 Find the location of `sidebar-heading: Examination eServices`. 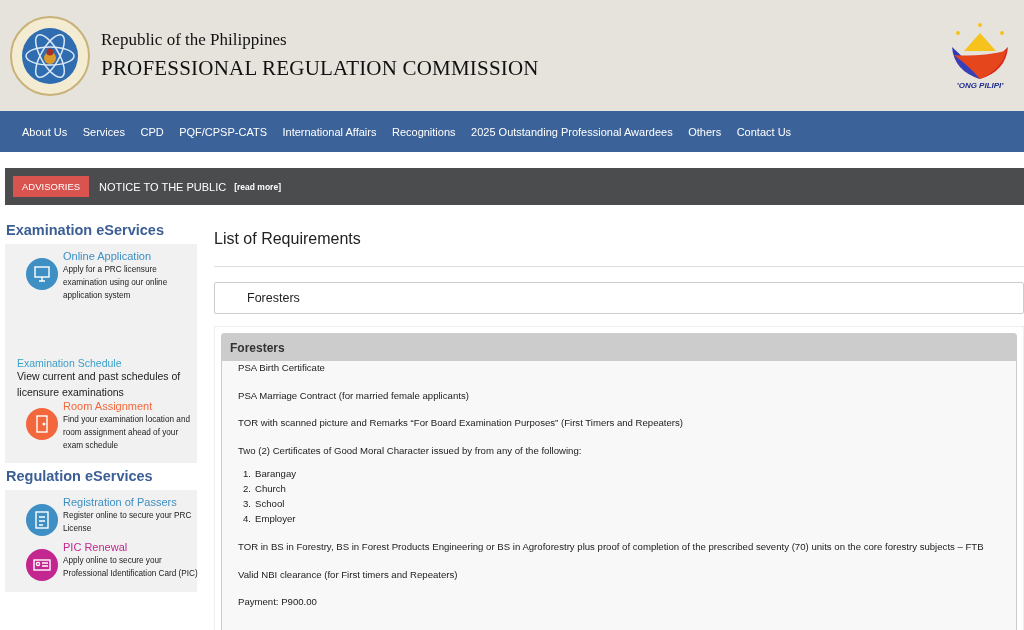

sidebar-heading: Examination eServices is located at coordinates (85, 230).